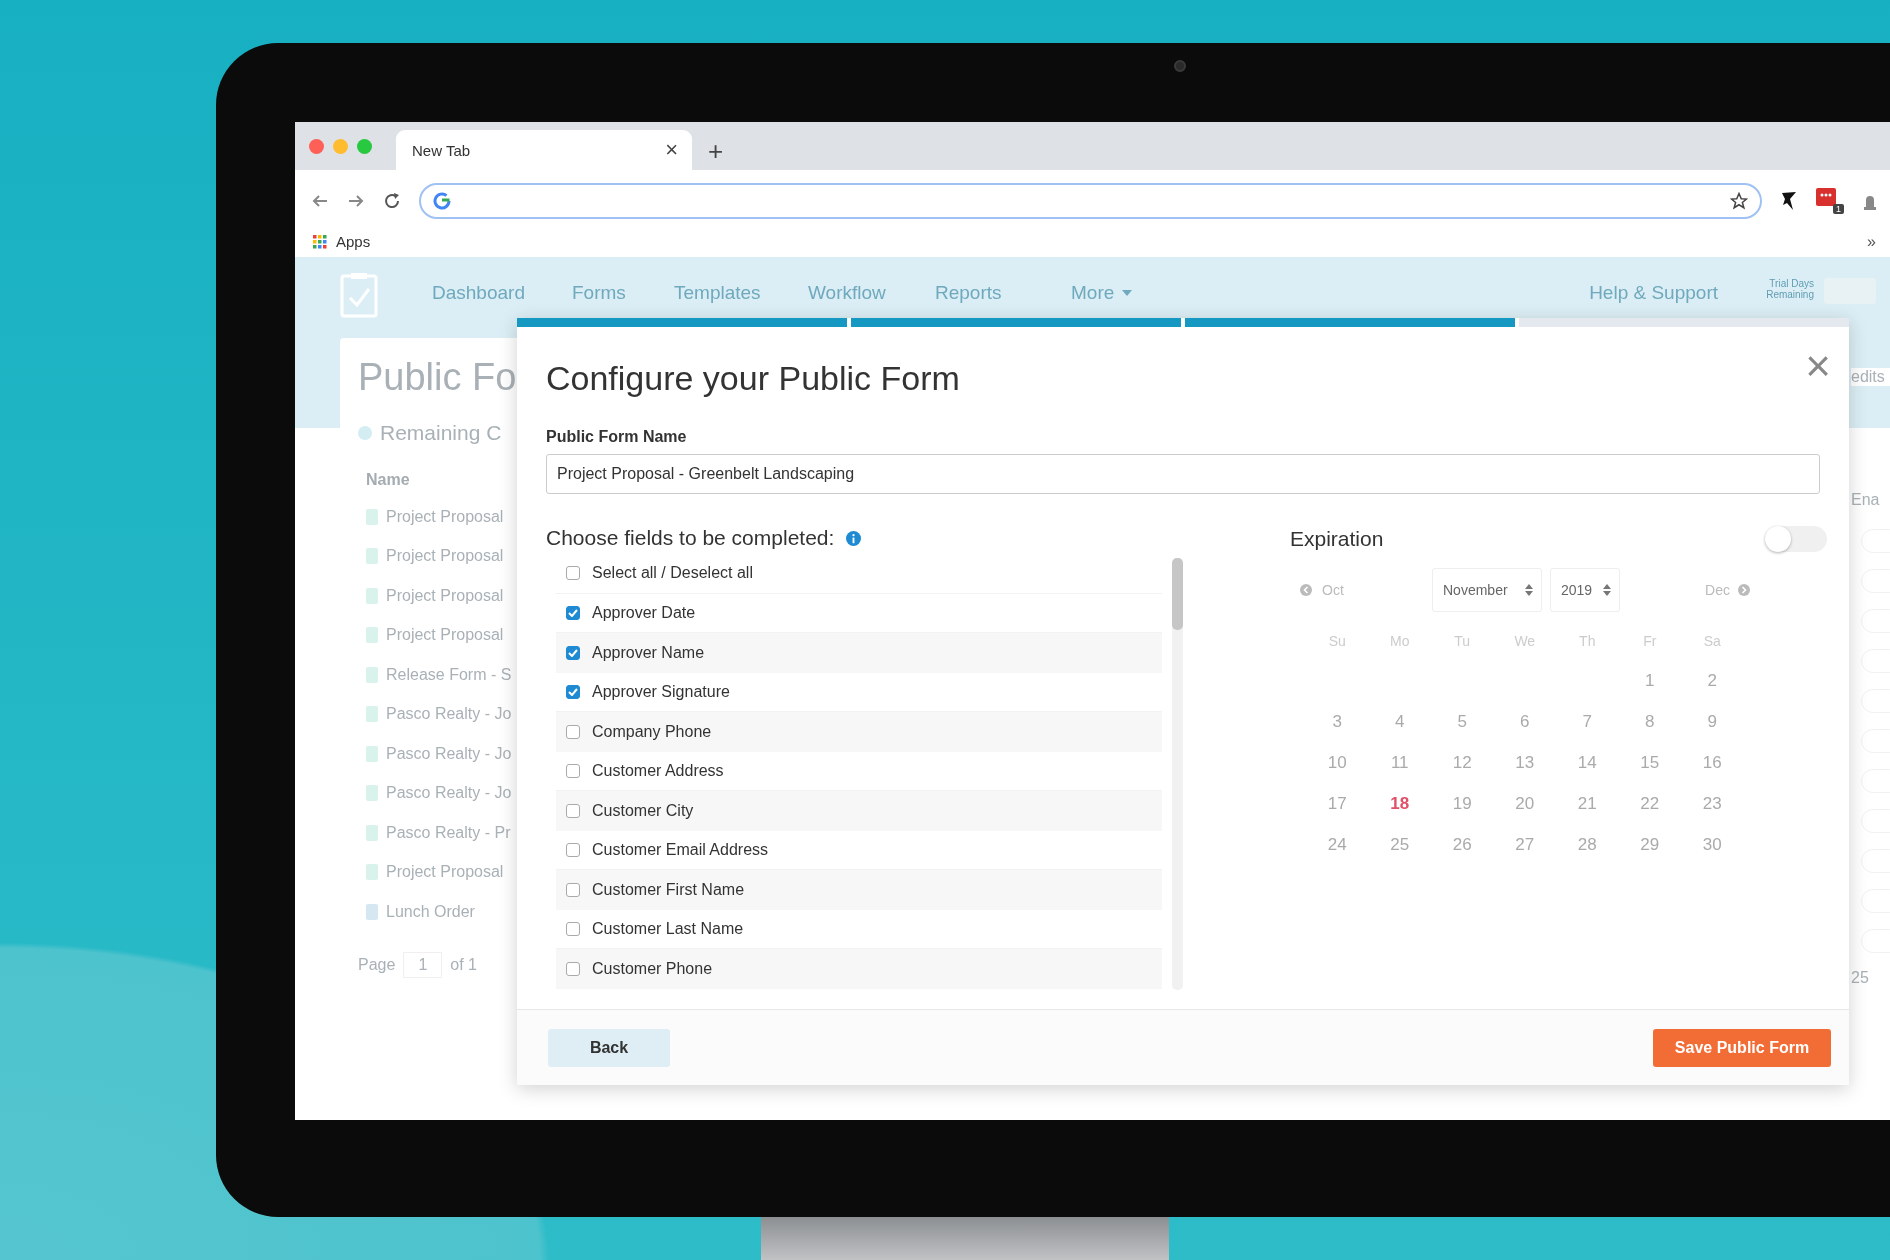 This screenshot has width=1890, height=1260. What do you see at coordinates (340, 146) in the screenshot?
I see `minimize-icon` at bounding box center [340, 146].